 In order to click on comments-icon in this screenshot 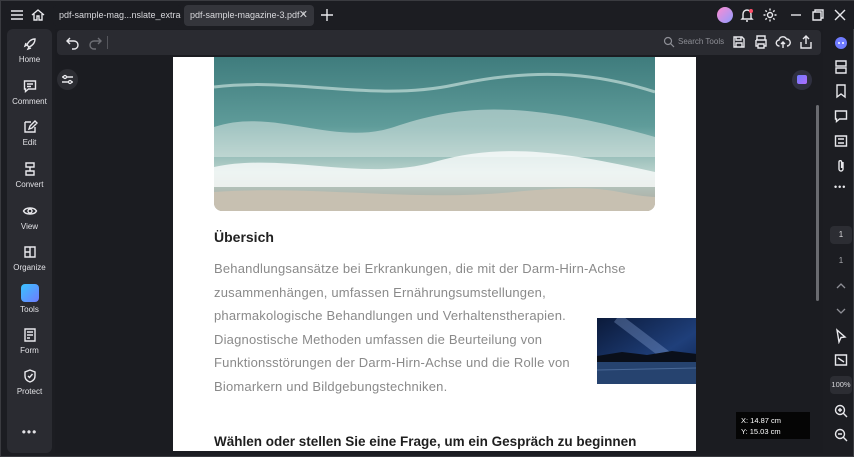, I will do `click(841, 116)`.